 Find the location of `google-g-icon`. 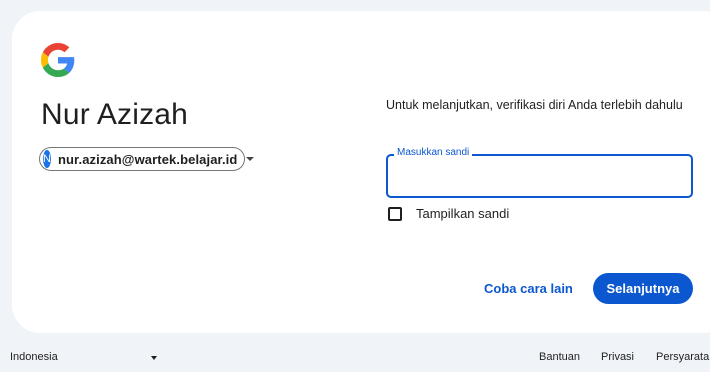

google-g-icon is located at coordinates (58, 60).